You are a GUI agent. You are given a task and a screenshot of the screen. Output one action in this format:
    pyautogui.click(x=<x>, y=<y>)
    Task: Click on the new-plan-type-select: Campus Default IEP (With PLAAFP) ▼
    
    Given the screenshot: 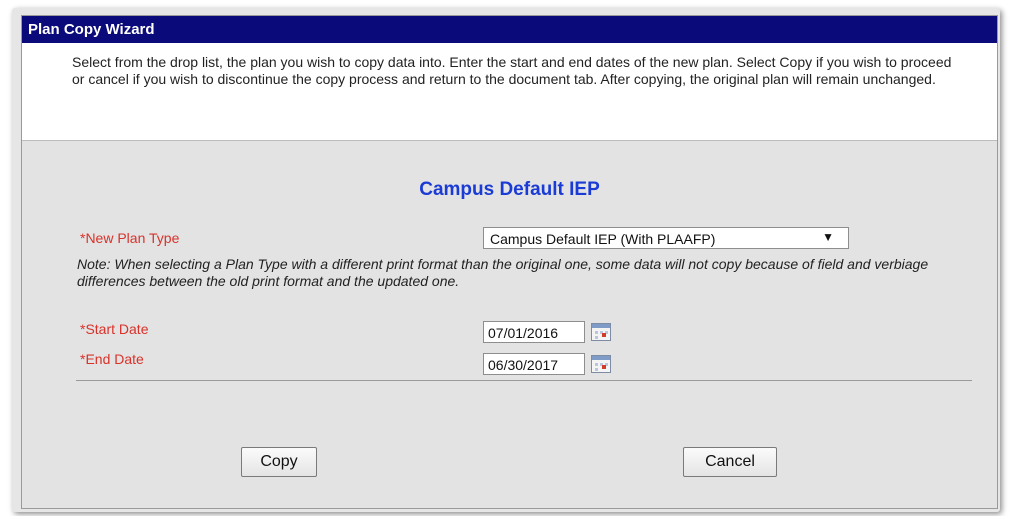 What is the action you would take?
    pyautogui.click(x=666, y=238)
    